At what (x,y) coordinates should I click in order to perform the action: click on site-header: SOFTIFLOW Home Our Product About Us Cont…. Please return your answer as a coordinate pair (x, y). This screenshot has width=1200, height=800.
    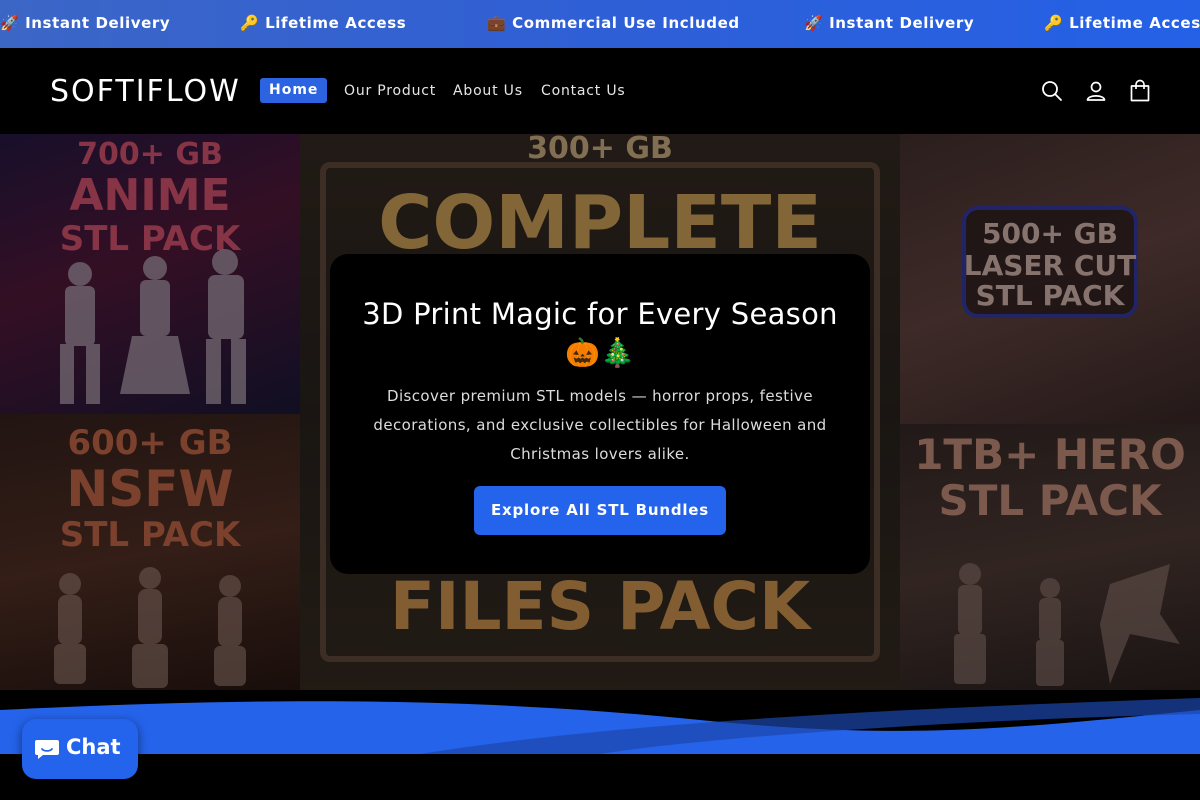
    Looking at the image, I should click on (600, 91).